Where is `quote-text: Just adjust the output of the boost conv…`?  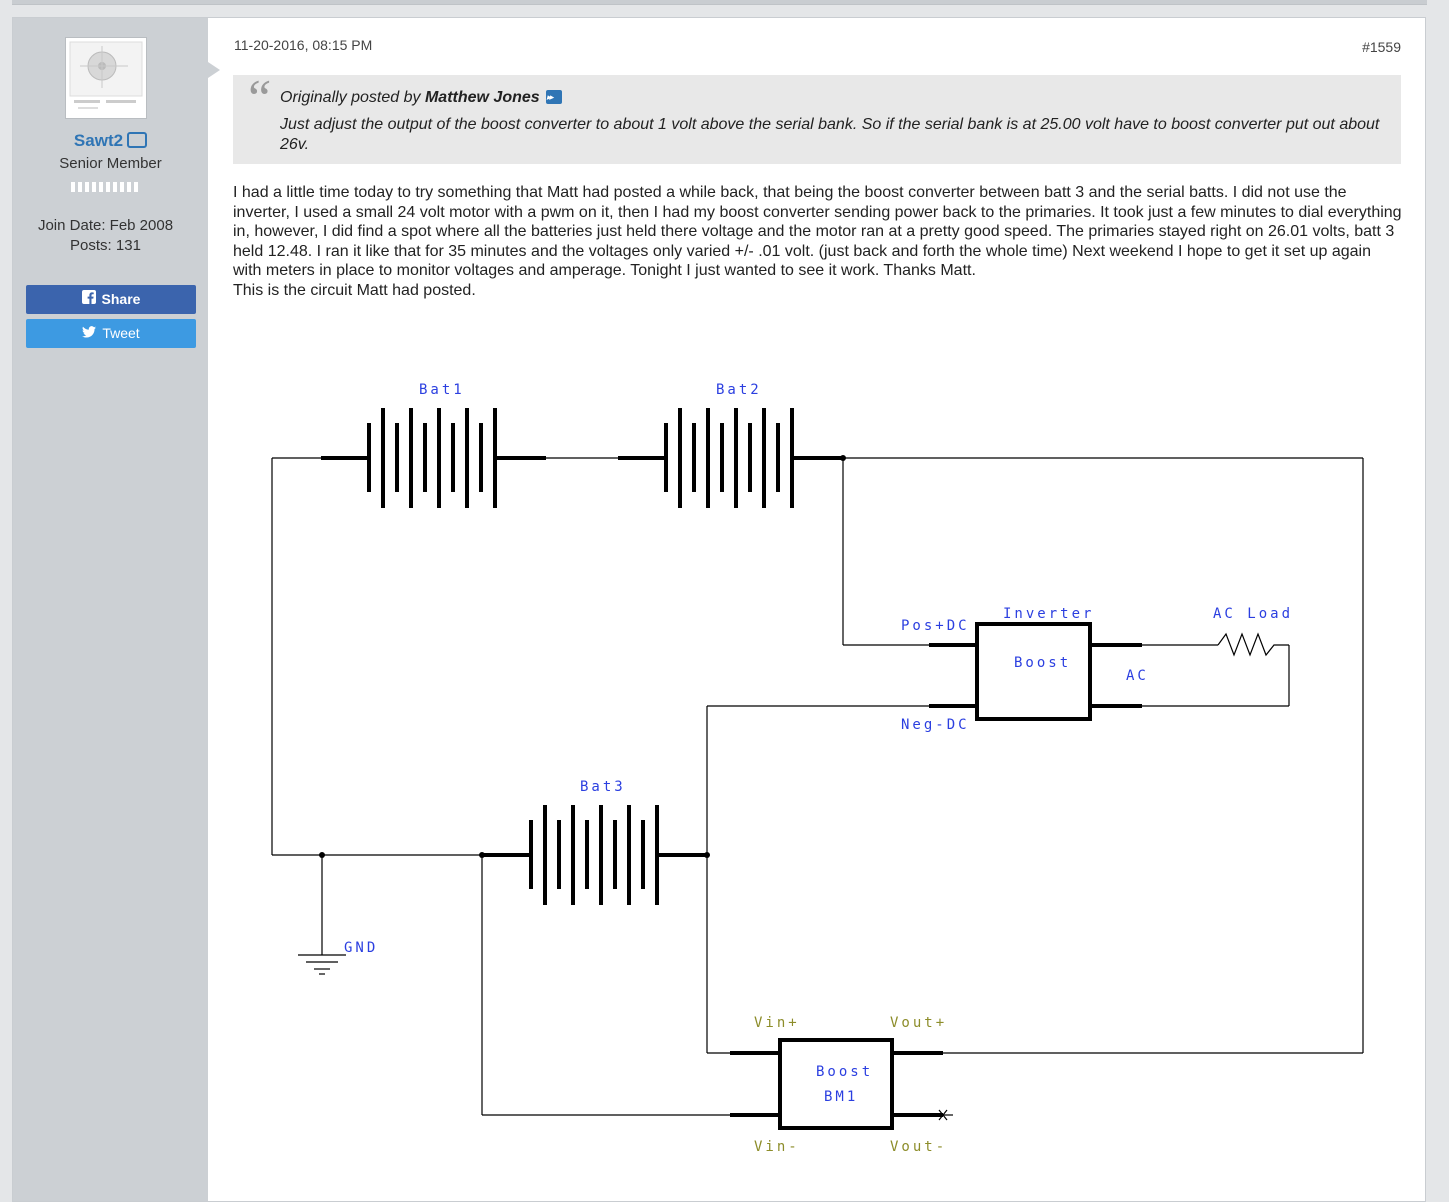 quote-text: Just adjust the output of the boost conv… is located at coordinates (830, 134).